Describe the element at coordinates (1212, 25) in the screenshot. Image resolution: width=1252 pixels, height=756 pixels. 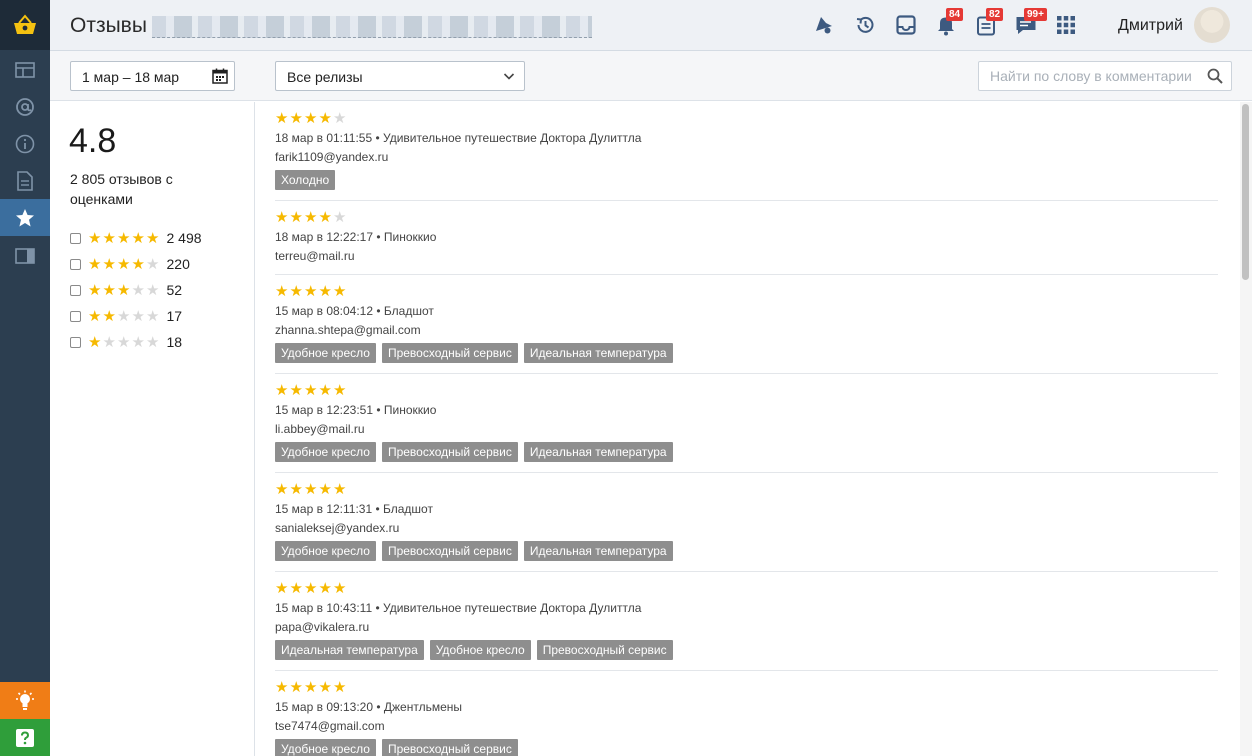
I see `avatar` at that location.